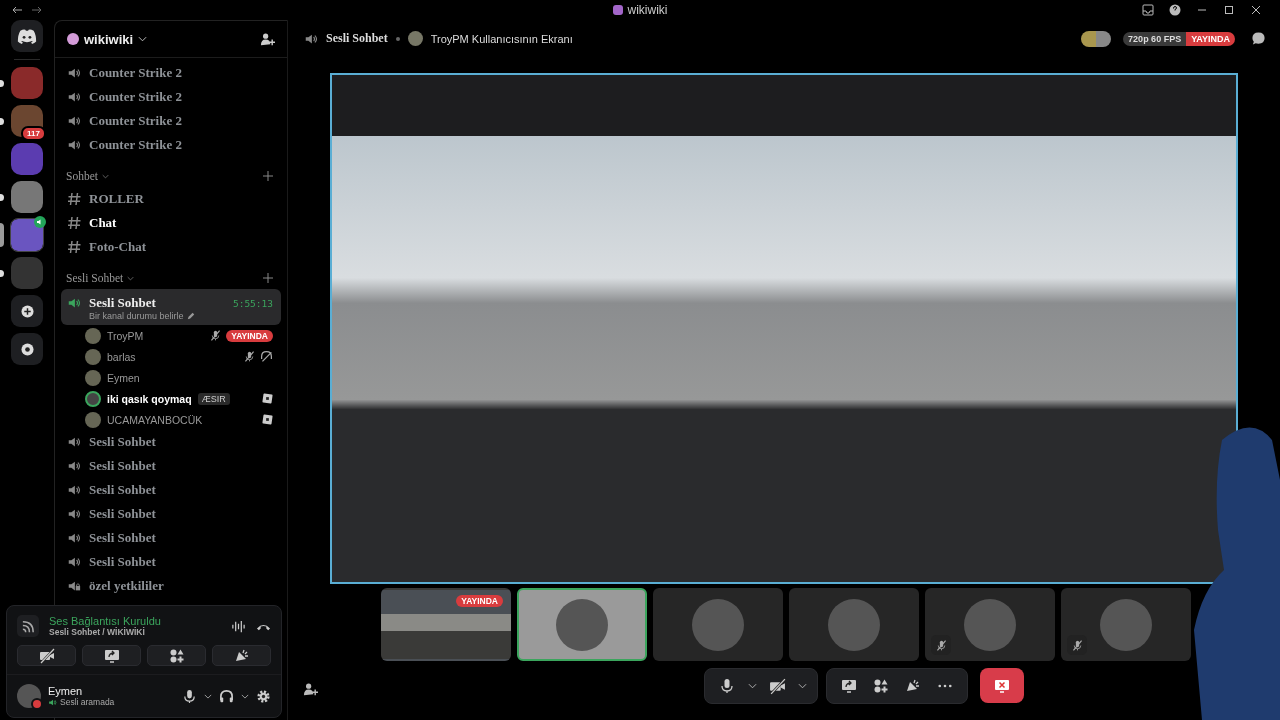 The width and height of the screenshot is (1280, 720). Describe the element at coordinates (176, 655) in the screenshot. I see `activities-button` at that location.